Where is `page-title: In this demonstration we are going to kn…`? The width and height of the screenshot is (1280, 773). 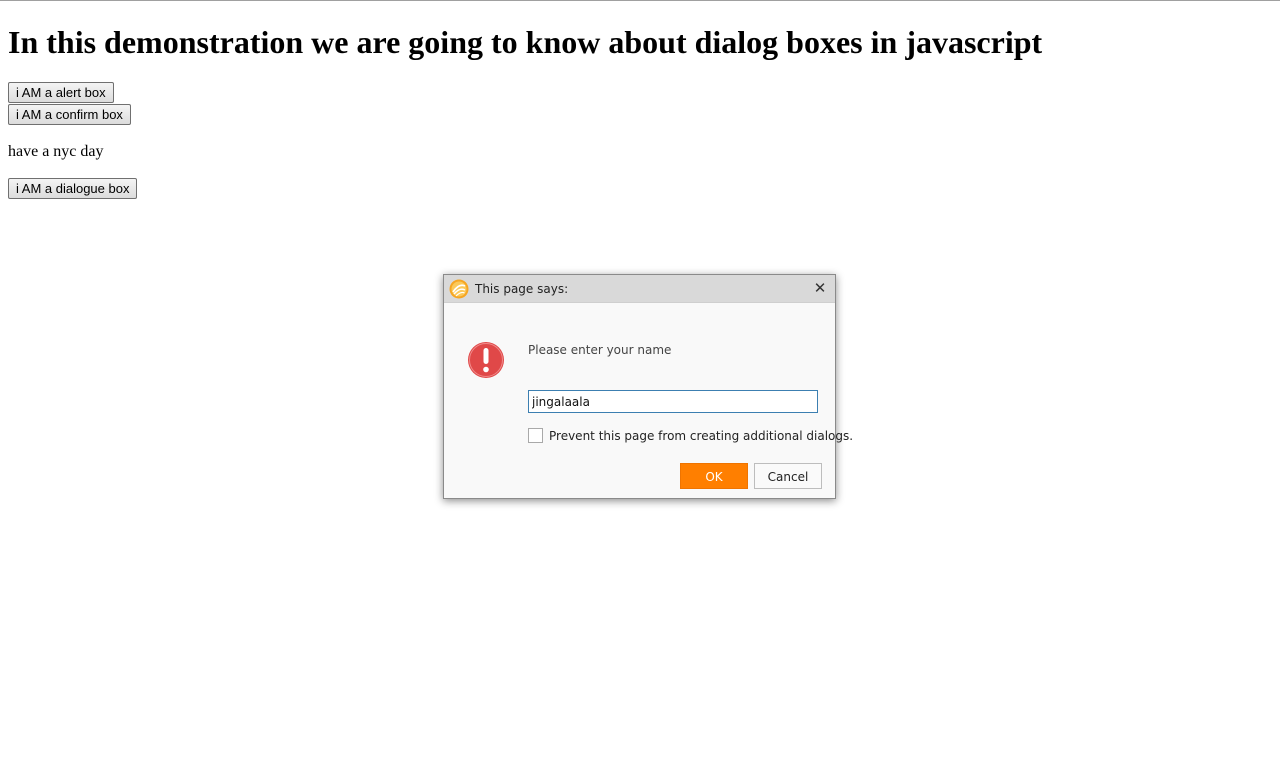
page-title: In this demonstration we are going to kn… is located at coordinates (525, 42).